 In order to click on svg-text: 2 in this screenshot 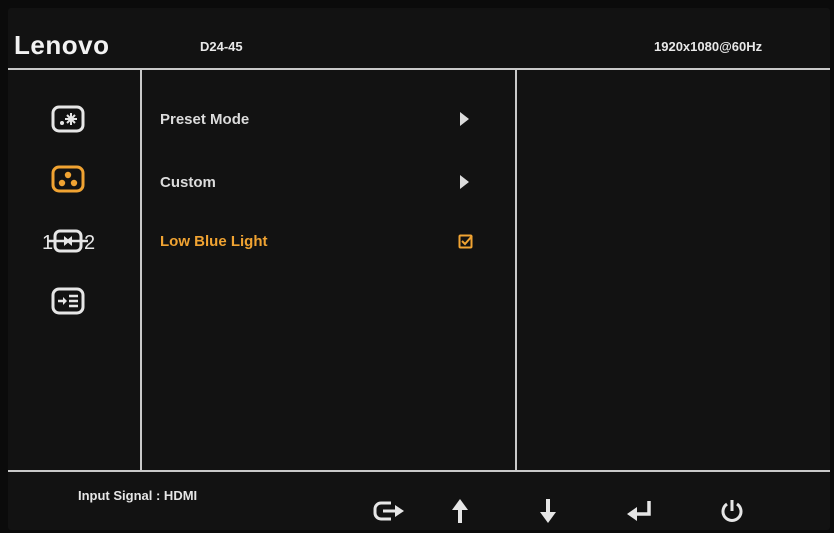, I will do `click(89, 243)`.